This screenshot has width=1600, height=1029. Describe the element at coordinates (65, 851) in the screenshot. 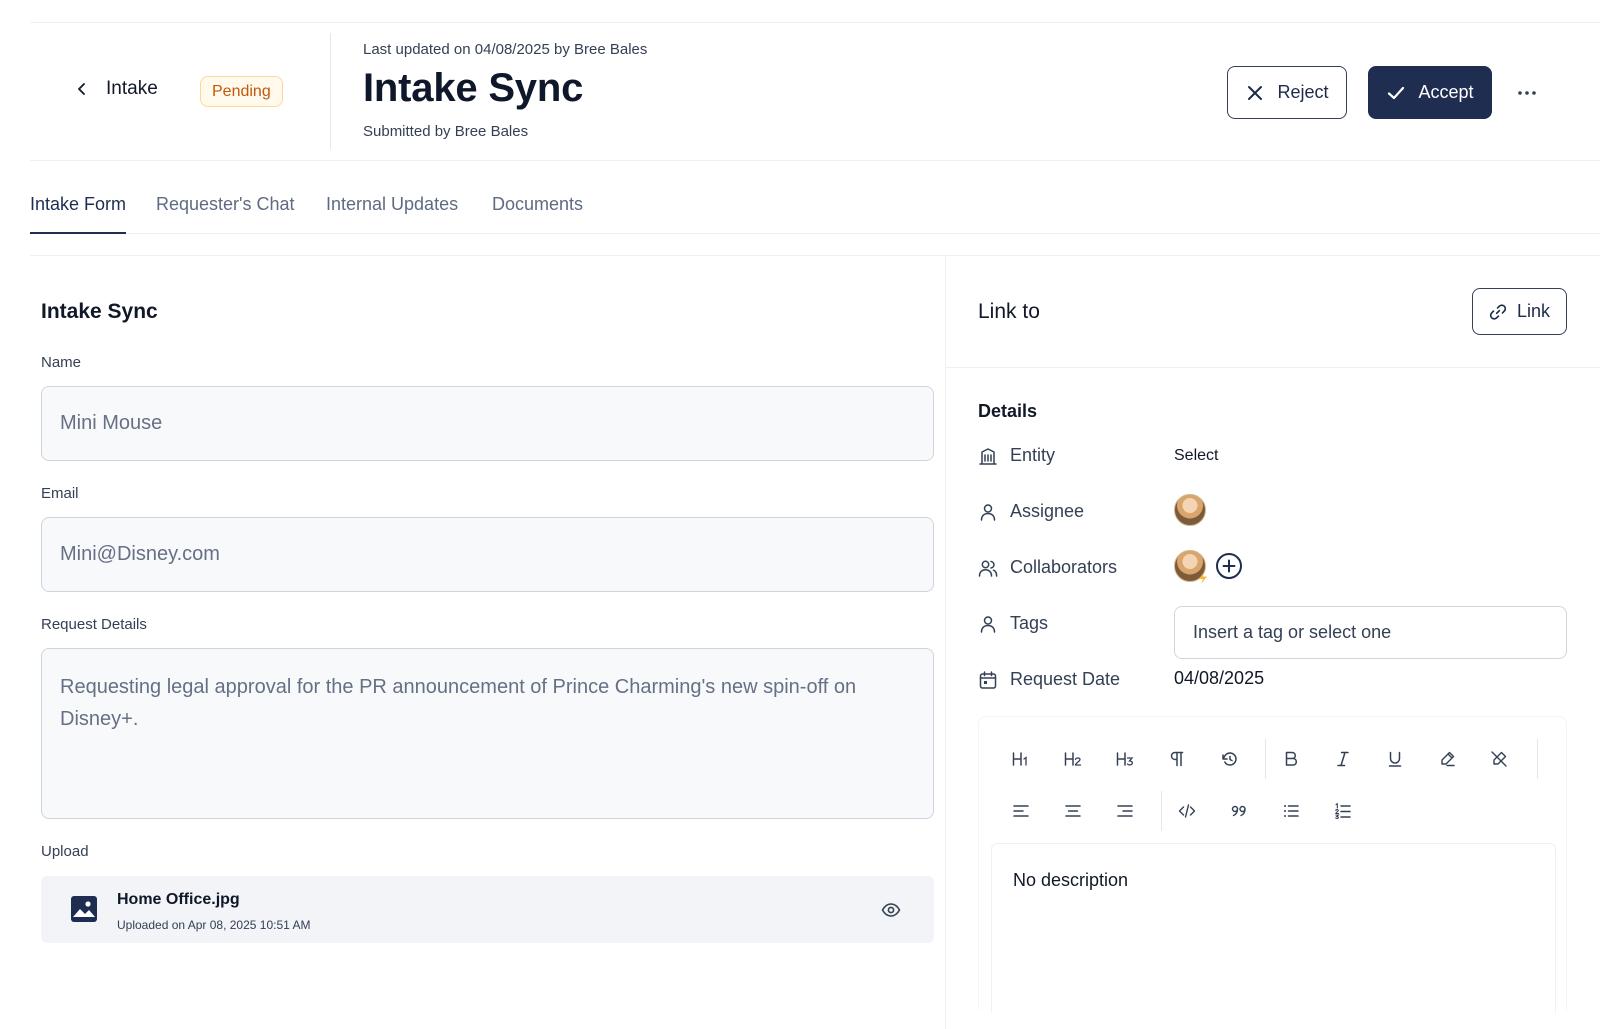

I see `upload-label: Upload` at that location.